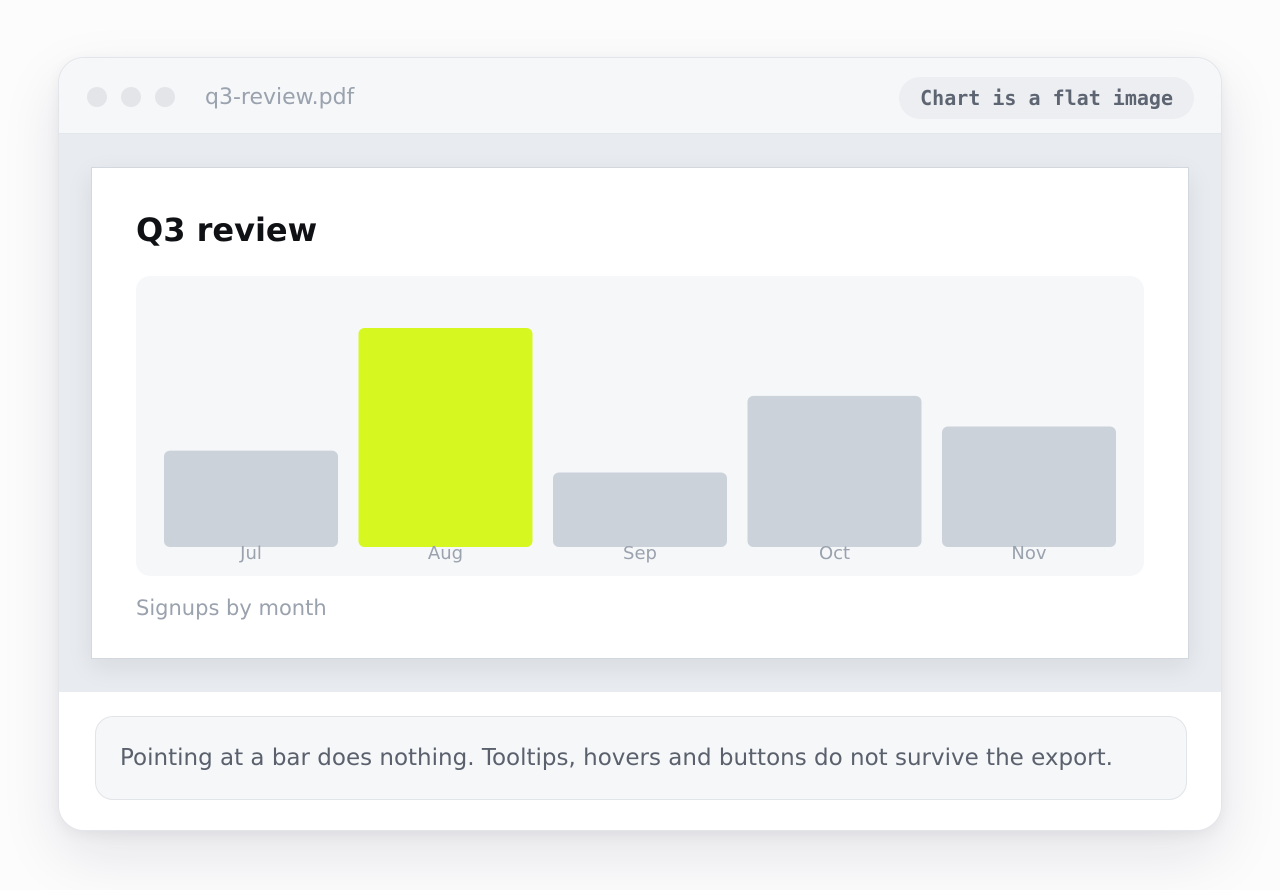  What do you see at coordinates (834, 553) in the screenshot?
I see `category-label-oct: Oct` at bounding box center [834, 553].